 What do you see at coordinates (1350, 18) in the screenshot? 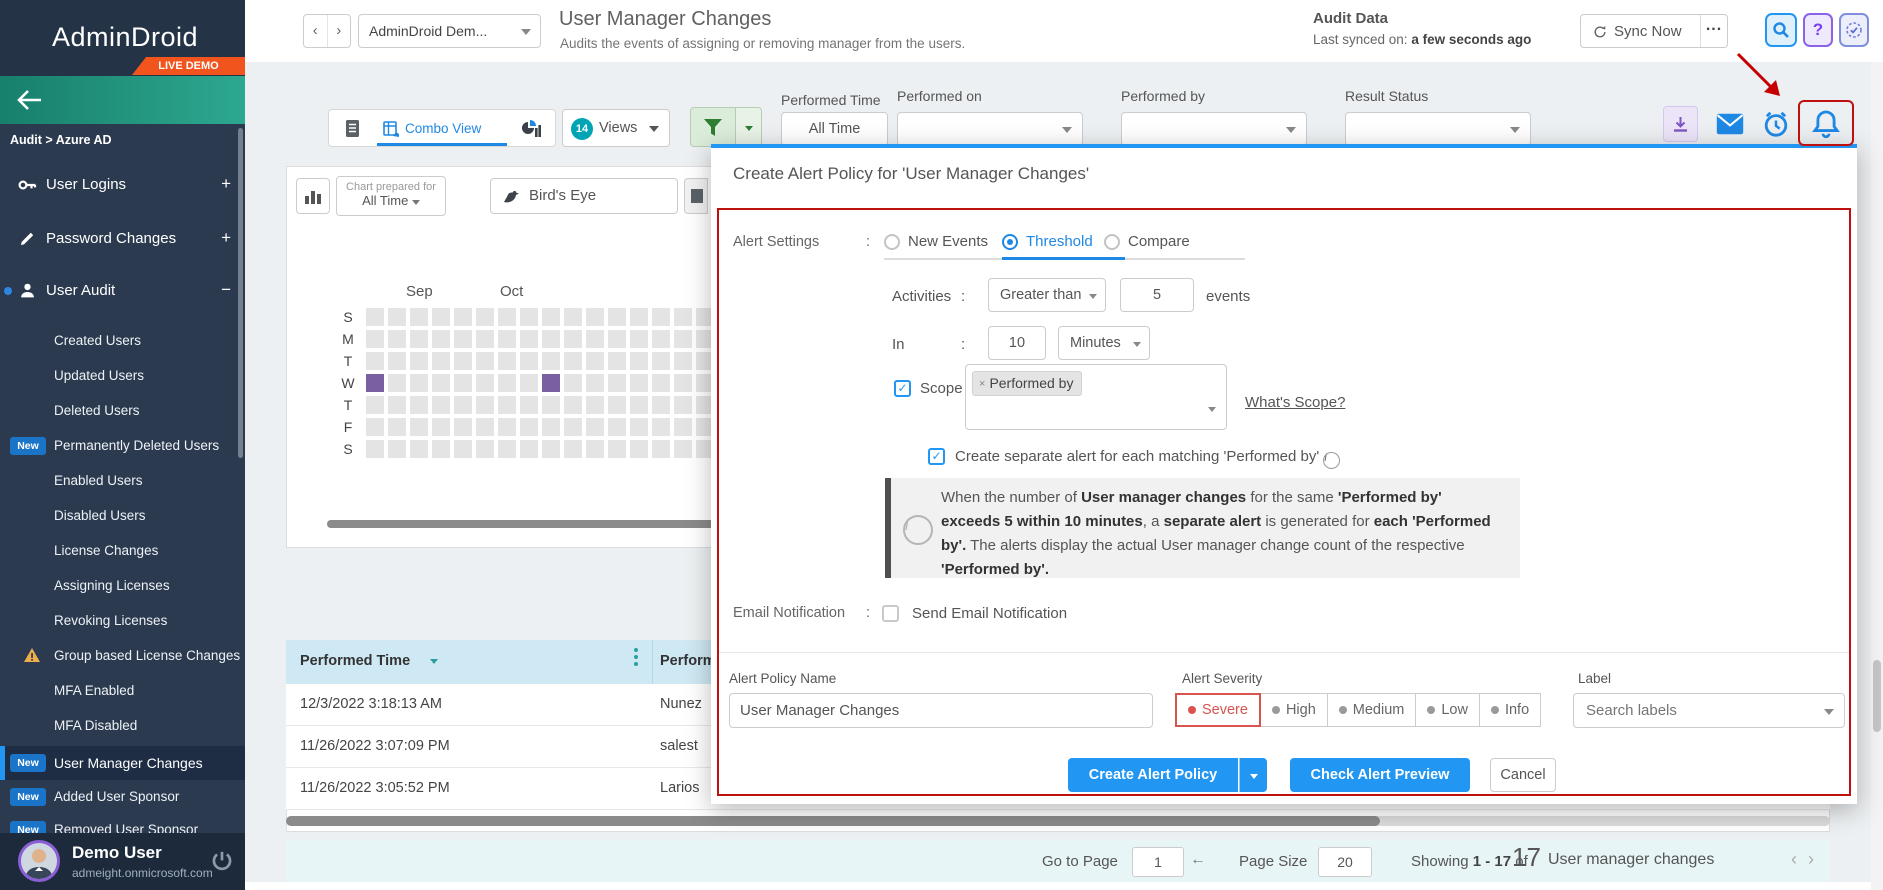
I see `audit-data-label: Audit Data` at bounding box center [1350, 18].